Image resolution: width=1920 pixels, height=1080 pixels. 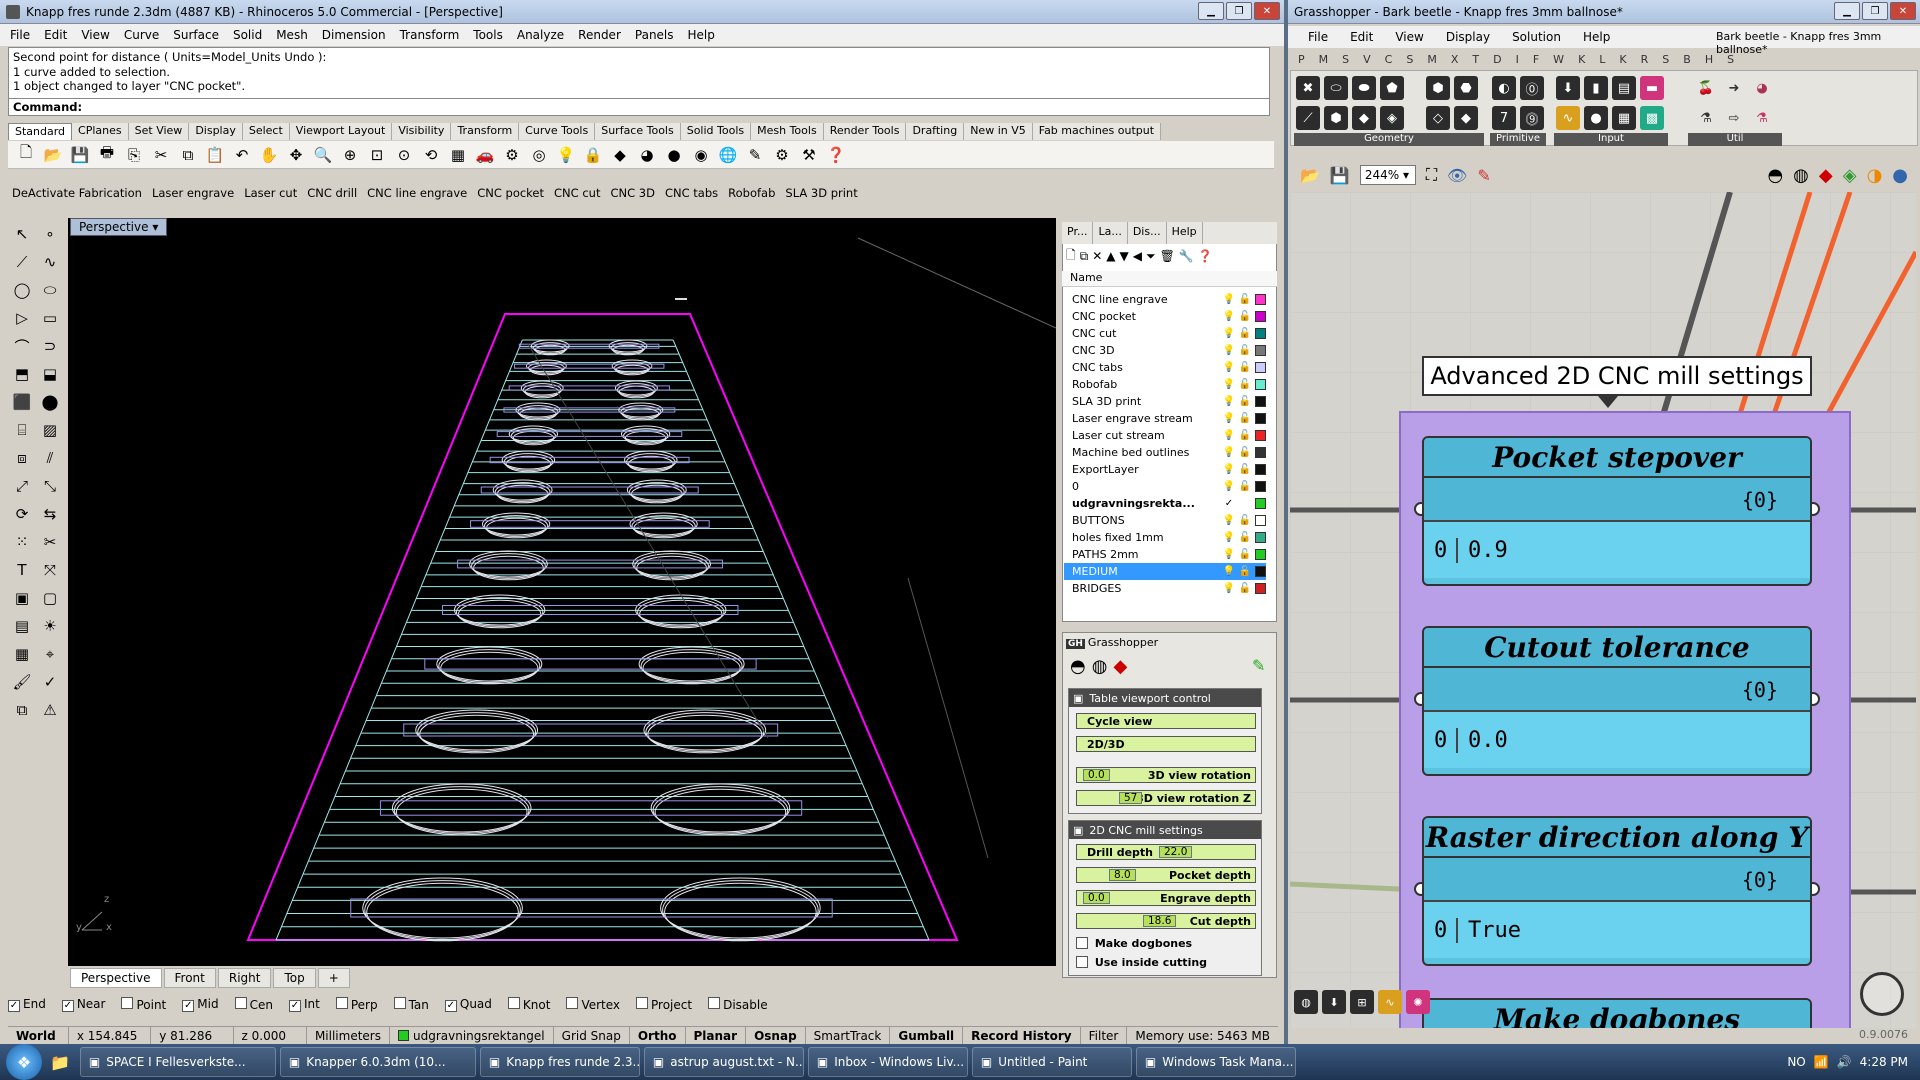 What do you see at coordinates (1166, 775) in the screenshot?
I see `3d-rotation-slider: 0.0 3D view rotation` at bounding box center [1166, 775].